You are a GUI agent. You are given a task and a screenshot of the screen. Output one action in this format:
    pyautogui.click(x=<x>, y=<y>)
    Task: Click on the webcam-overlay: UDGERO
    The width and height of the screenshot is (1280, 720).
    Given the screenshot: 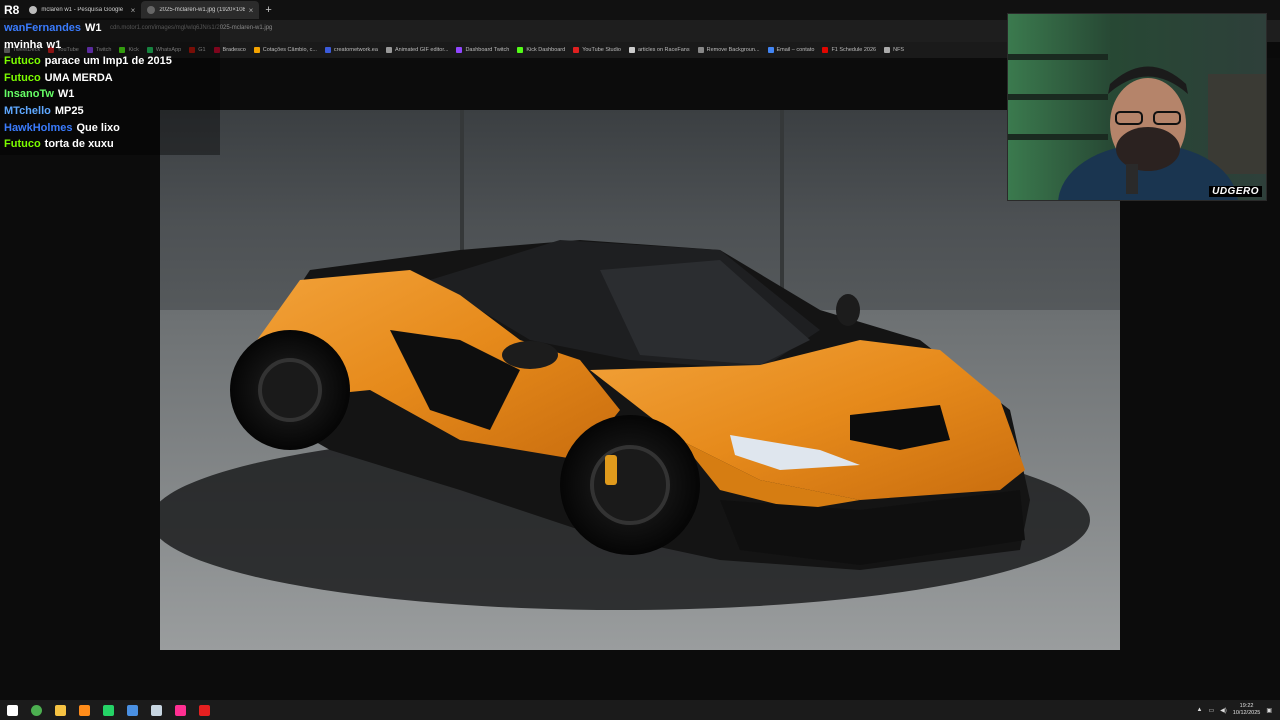 What is the action you would take?
    pyautogui.click(x=1137, y=107)
    